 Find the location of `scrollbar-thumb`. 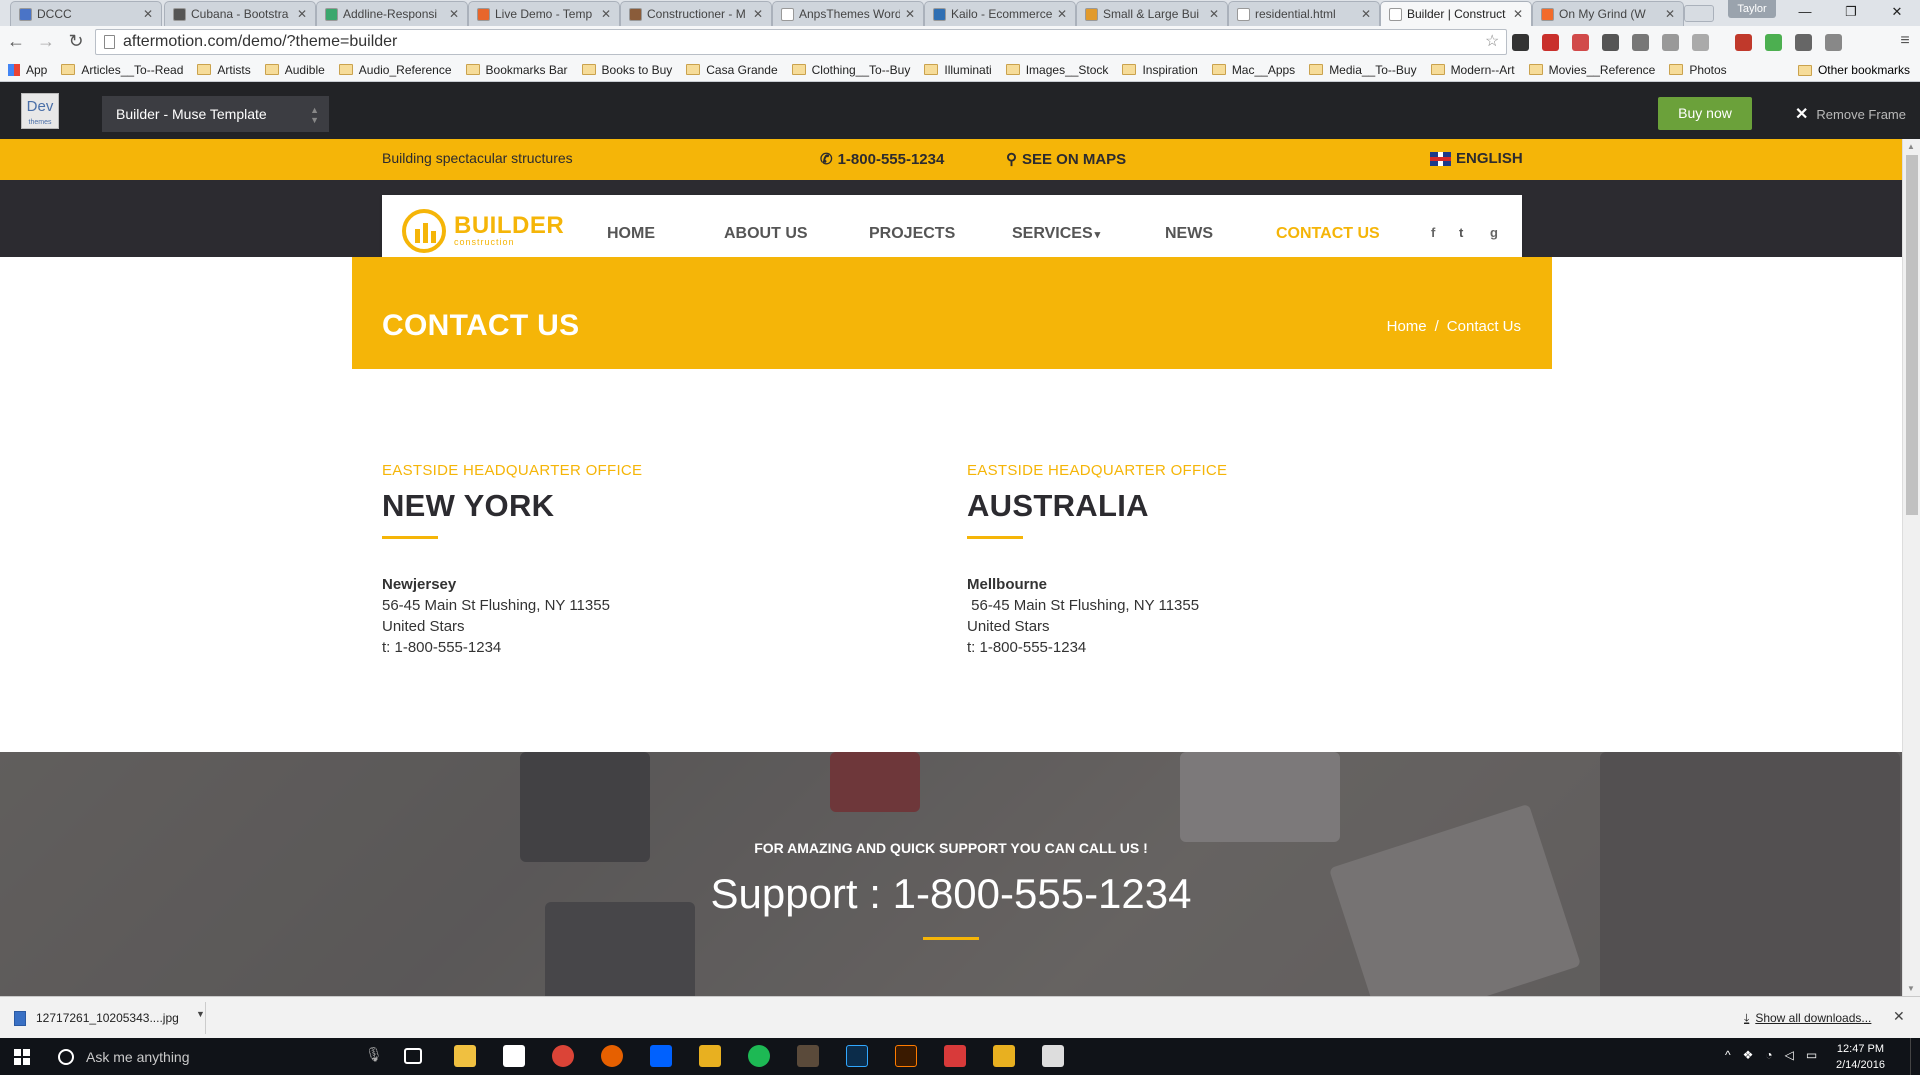

scrollbar-thumb is located at coordinates (1912, 335).